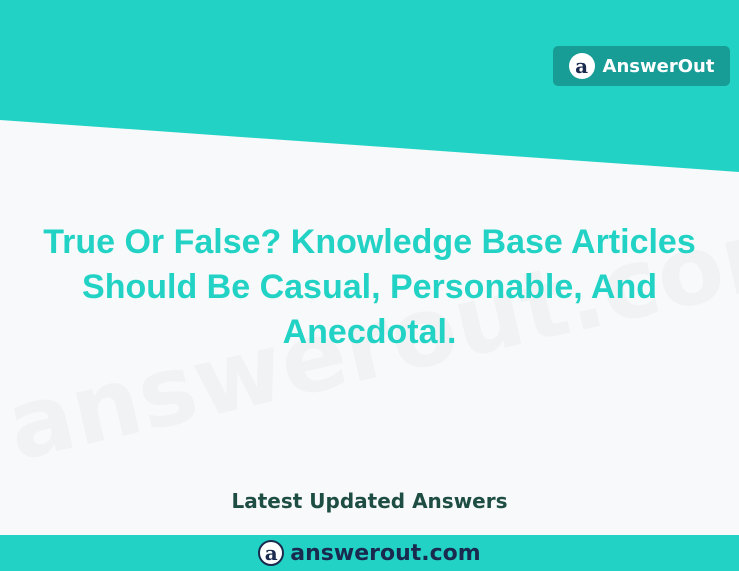  Describe the element at coordinates (658, 66) in the screenshot. I see `brand-name: AnswerOut` at that location.